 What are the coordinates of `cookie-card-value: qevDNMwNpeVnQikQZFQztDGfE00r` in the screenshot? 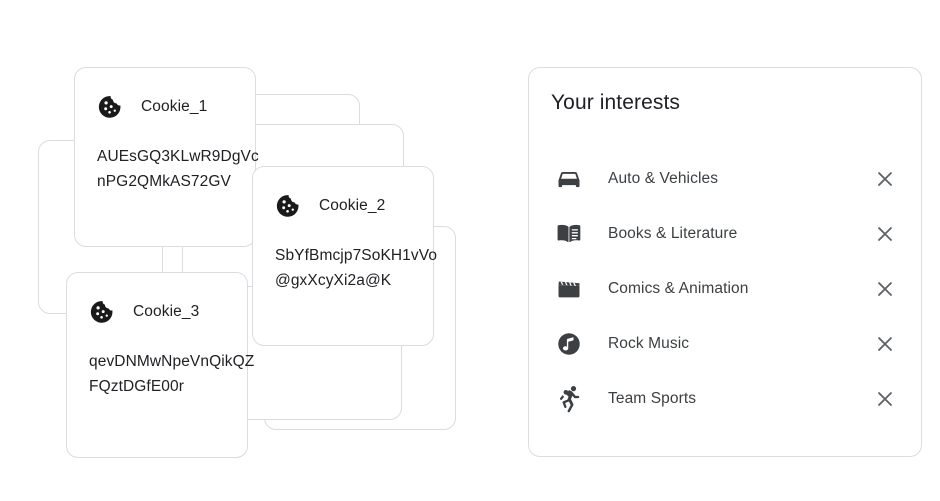 It's located at (172, 374).